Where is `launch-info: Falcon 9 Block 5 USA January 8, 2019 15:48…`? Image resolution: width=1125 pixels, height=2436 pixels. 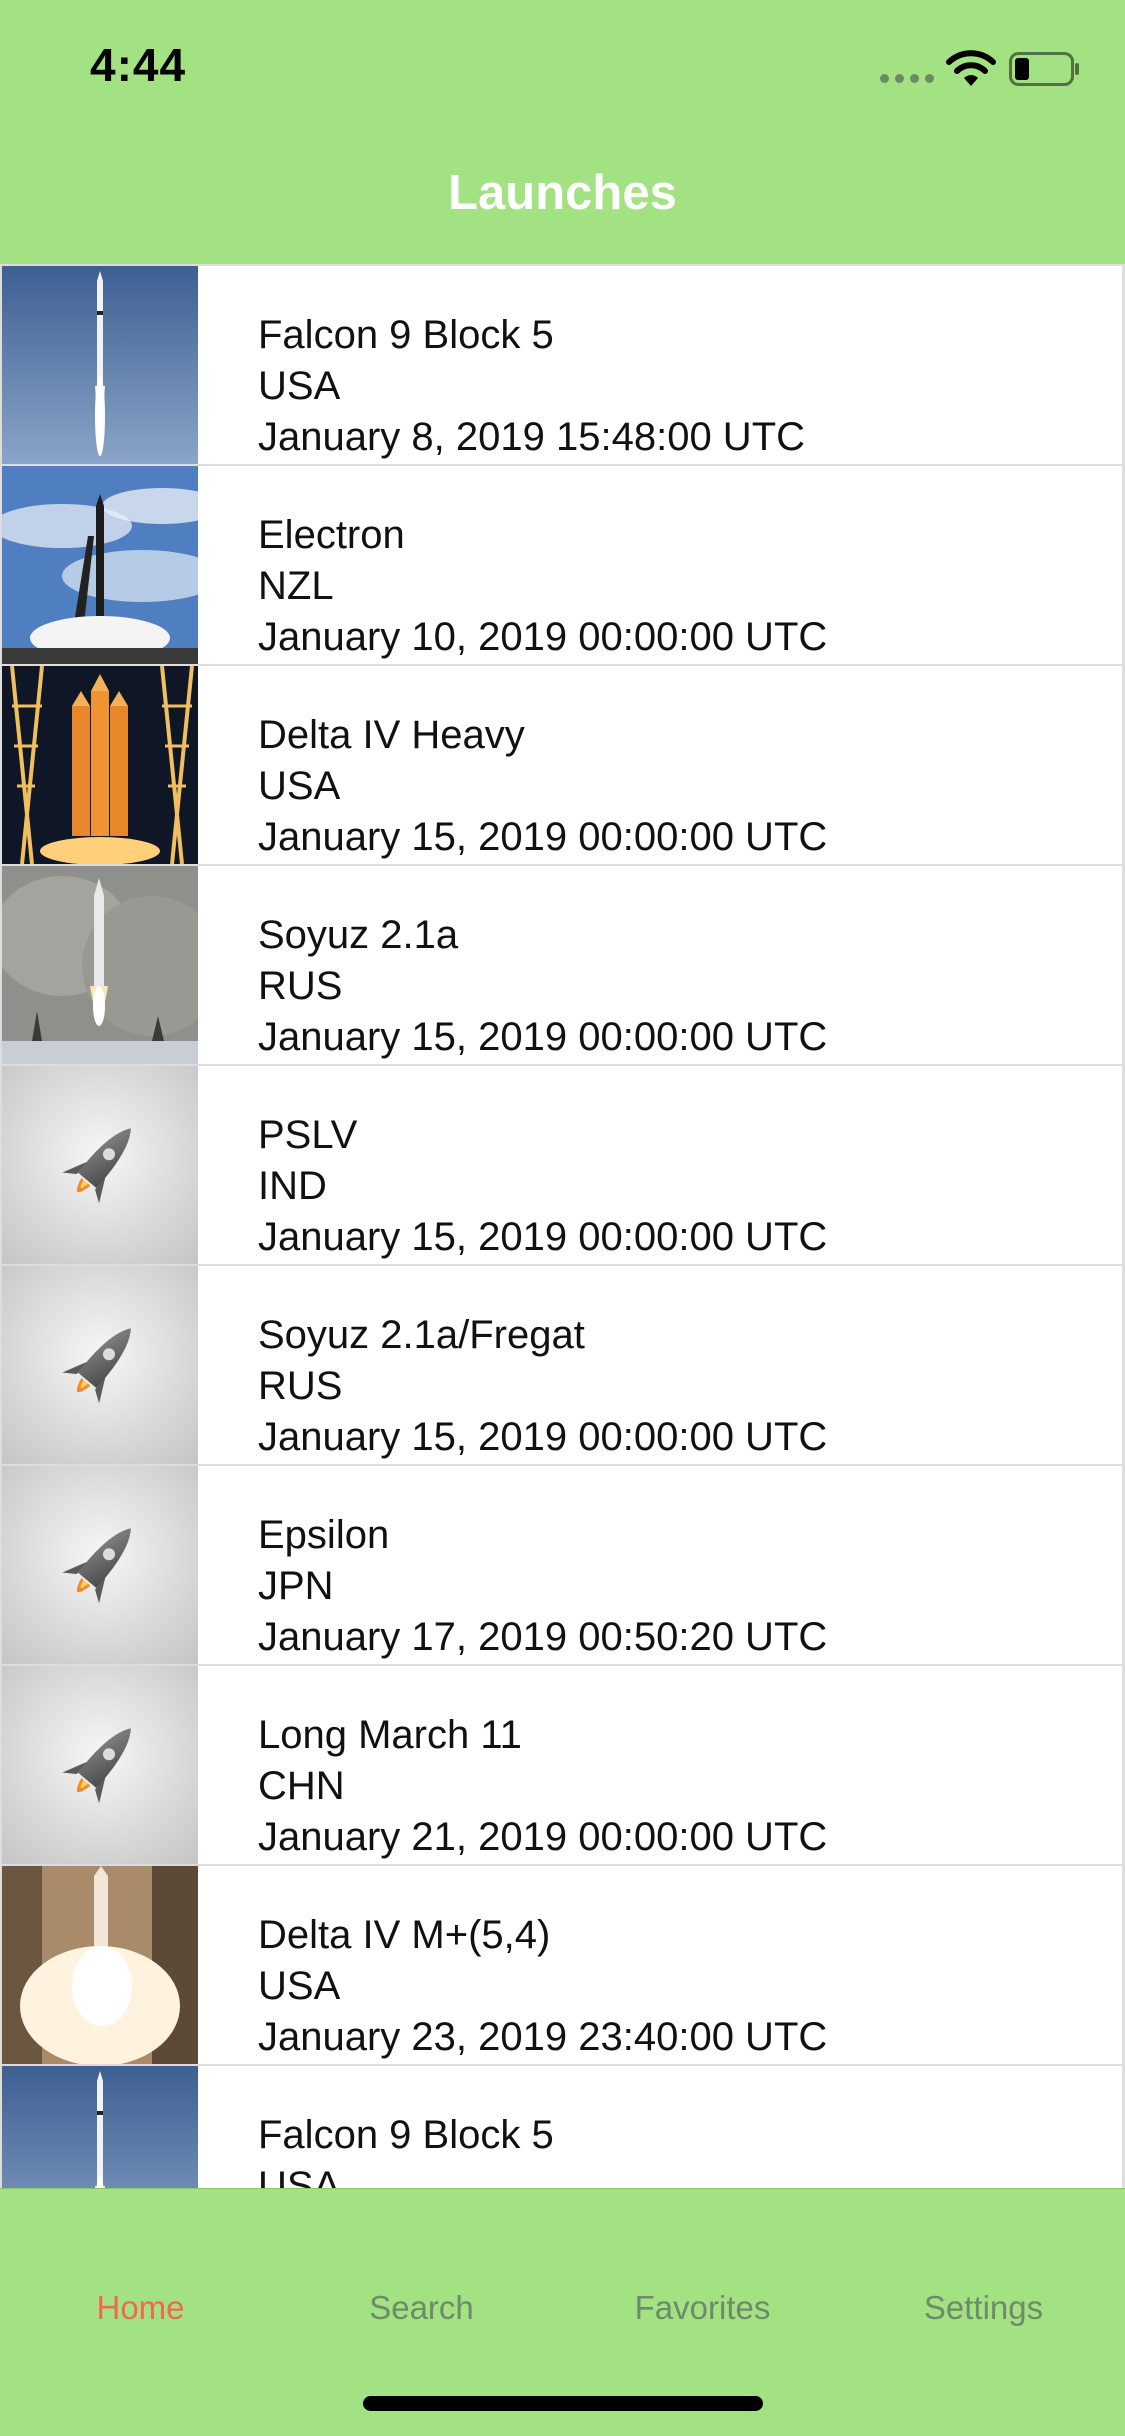
launch-info: Falcon 9 Block 5 USA January 8, 2019 15:48… is located at coordinates (501, 365).